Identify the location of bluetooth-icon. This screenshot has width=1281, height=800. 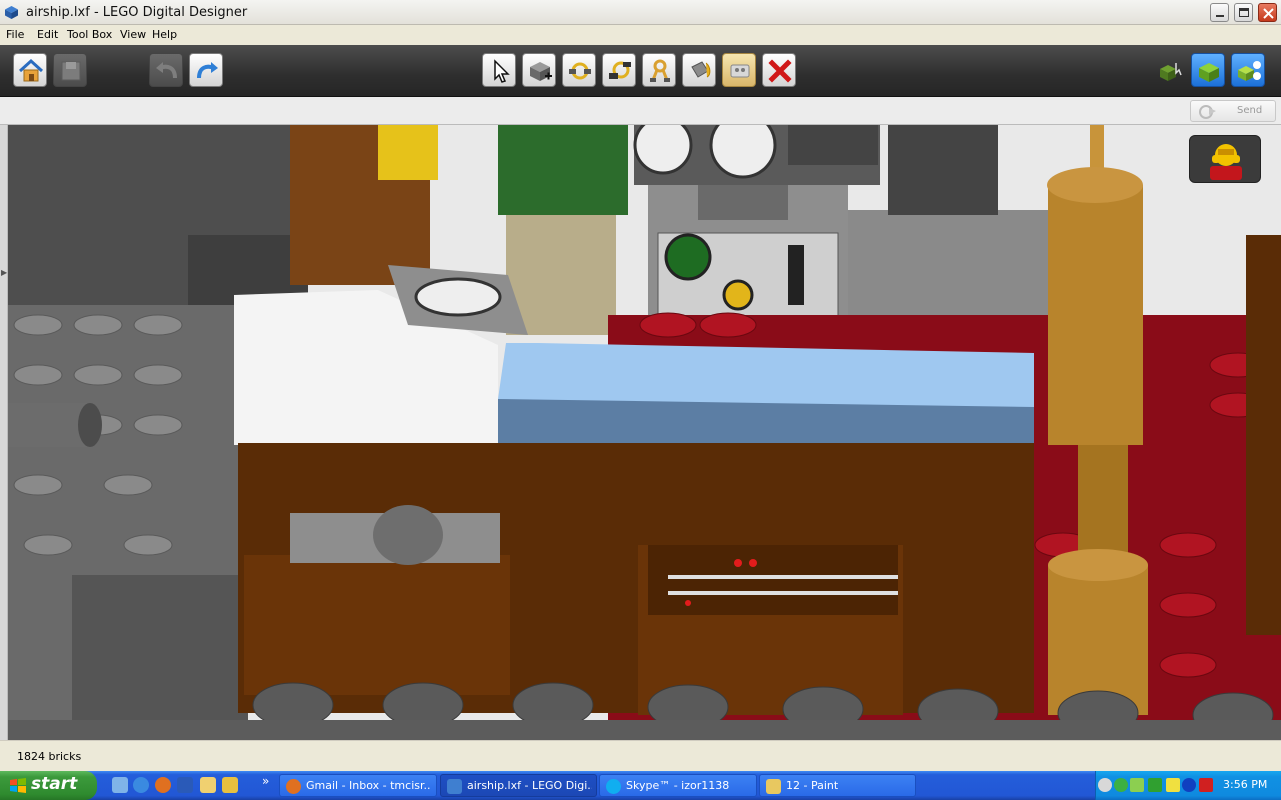
(1189, 785).